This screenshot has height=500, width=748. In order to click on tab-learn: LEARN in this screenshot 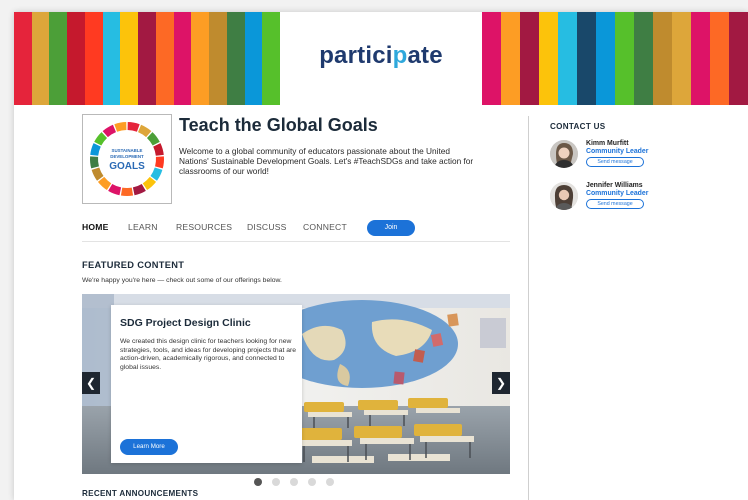, I will do `click(143, 227)`.